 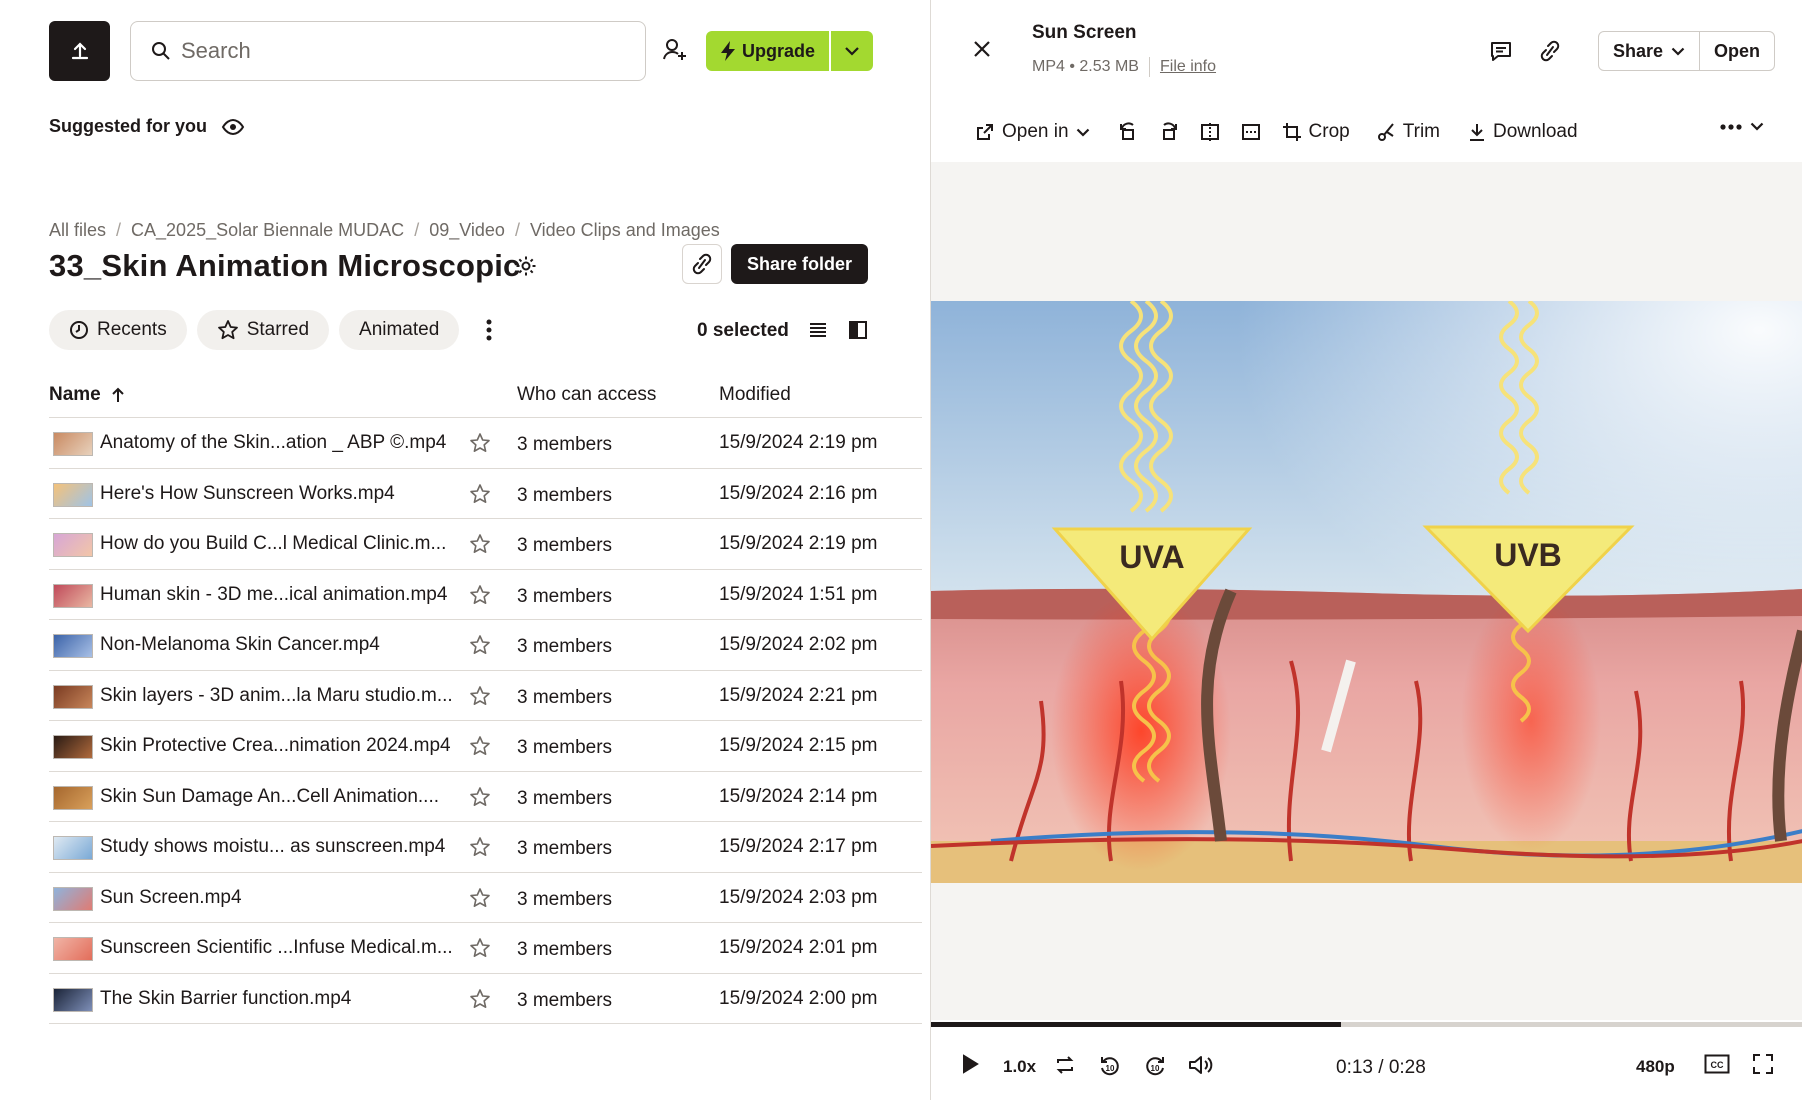 I want to click on flip-vertical-icon, so click(x=1251, y=132).